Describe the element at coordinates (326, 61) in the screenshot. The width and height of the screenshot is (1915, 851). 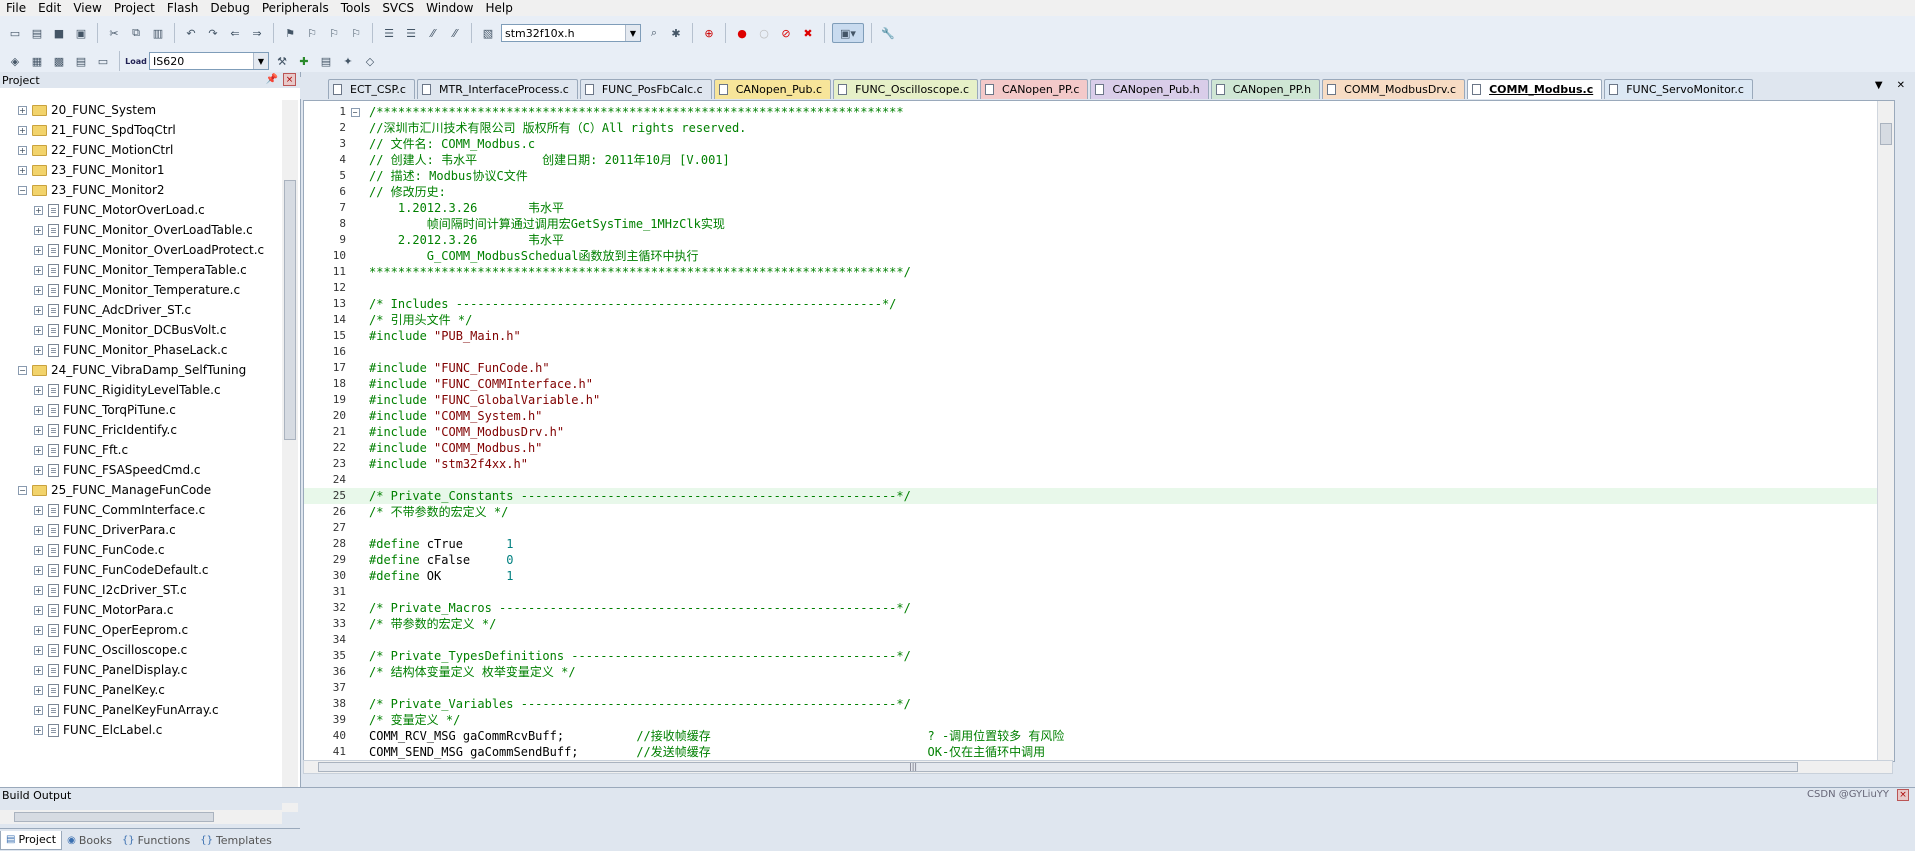
I see `select-packs-icon: ▤` at that location.